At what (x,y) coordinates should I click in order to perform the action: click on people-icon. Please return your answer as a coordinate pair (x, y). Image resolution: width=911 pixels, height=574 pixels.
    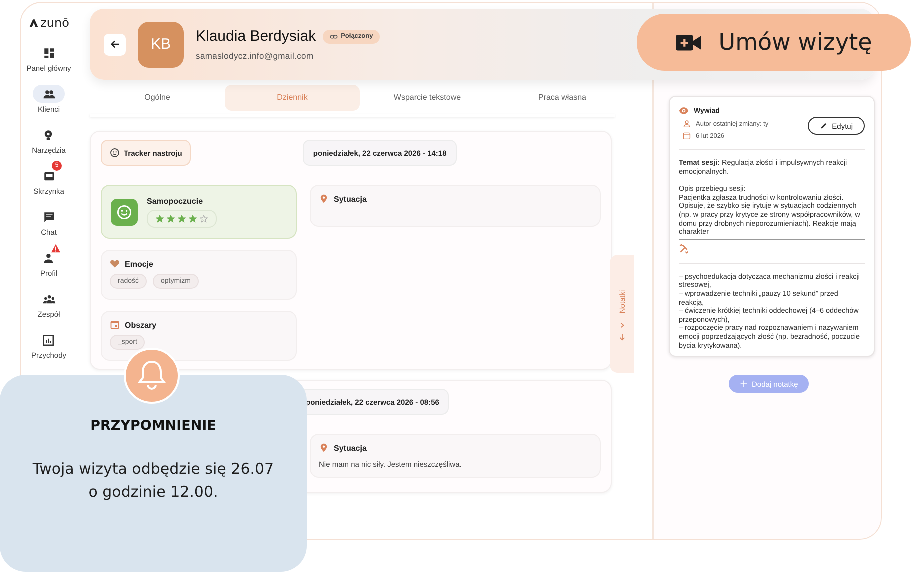
    Looking at the image, I should click on (49, 94).